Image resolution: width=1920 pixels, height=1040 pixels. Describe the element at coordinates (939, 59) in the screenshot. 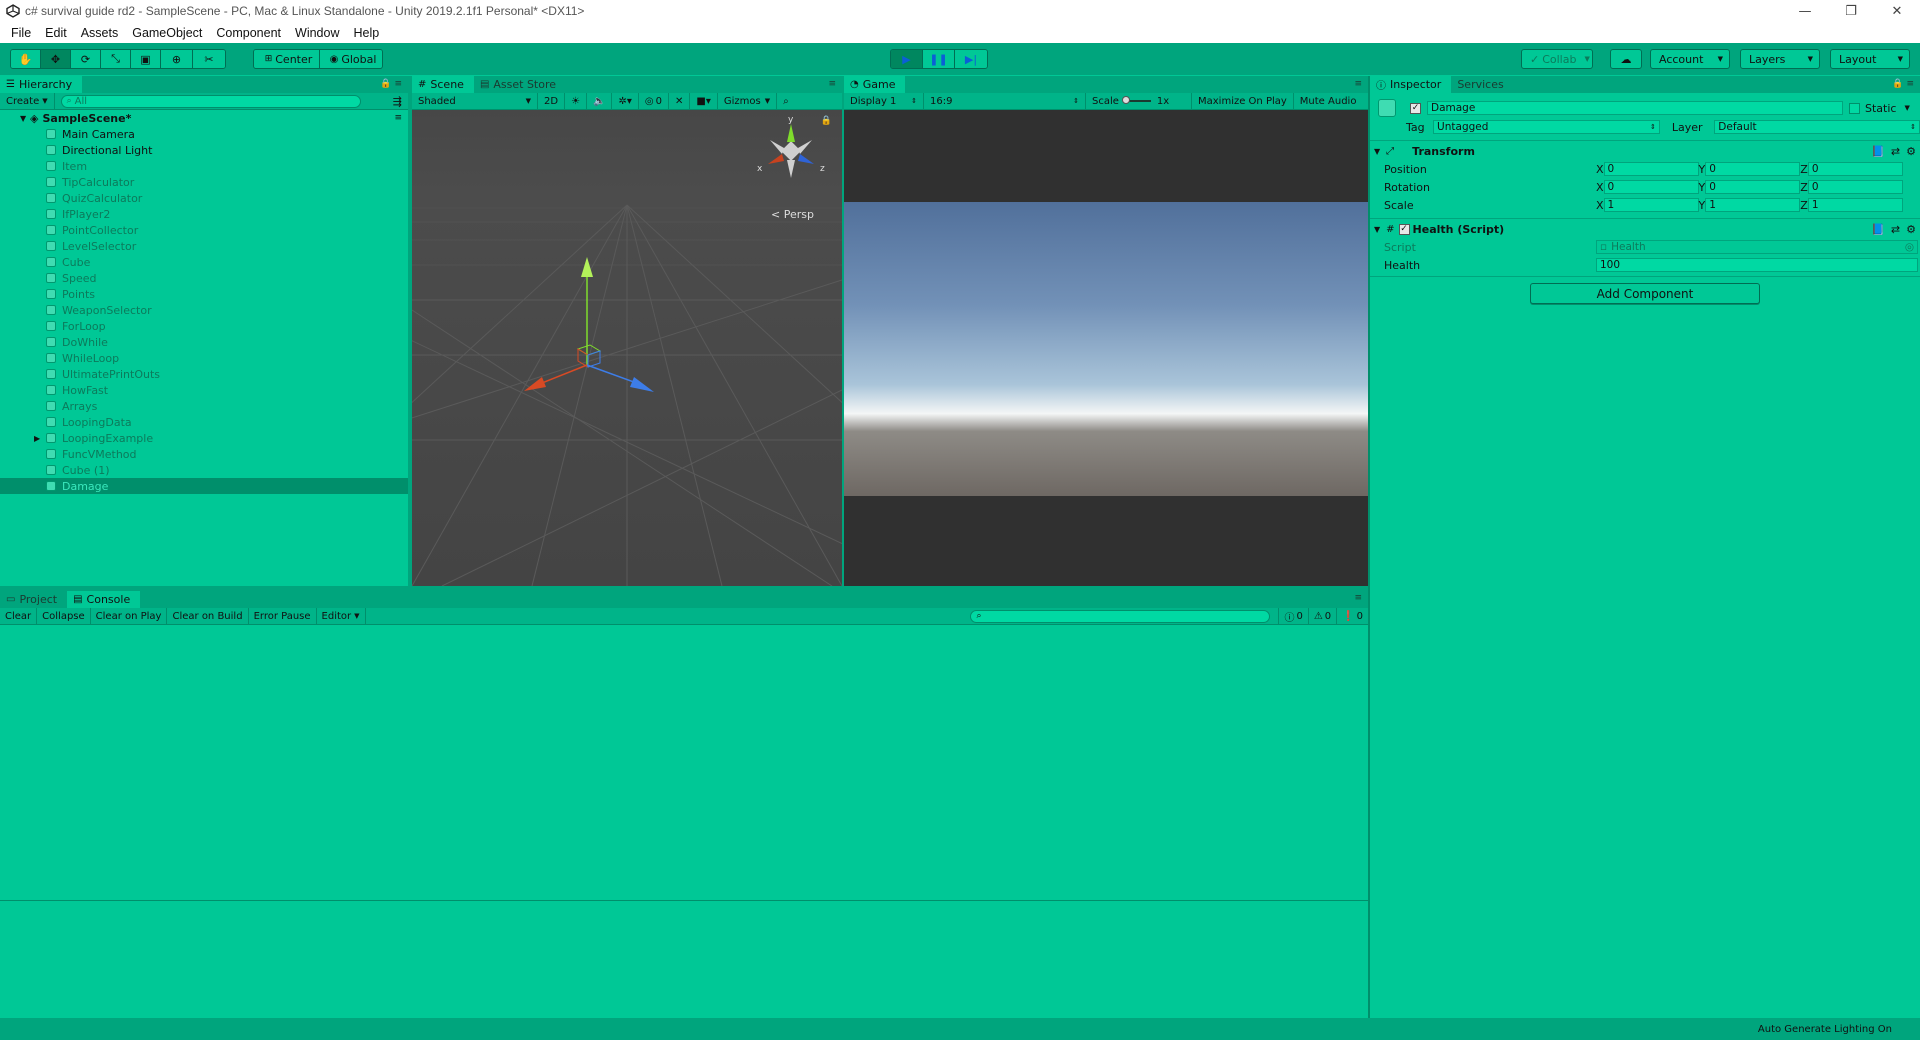

I see `pause-button-icon: ❚❚` at that location.